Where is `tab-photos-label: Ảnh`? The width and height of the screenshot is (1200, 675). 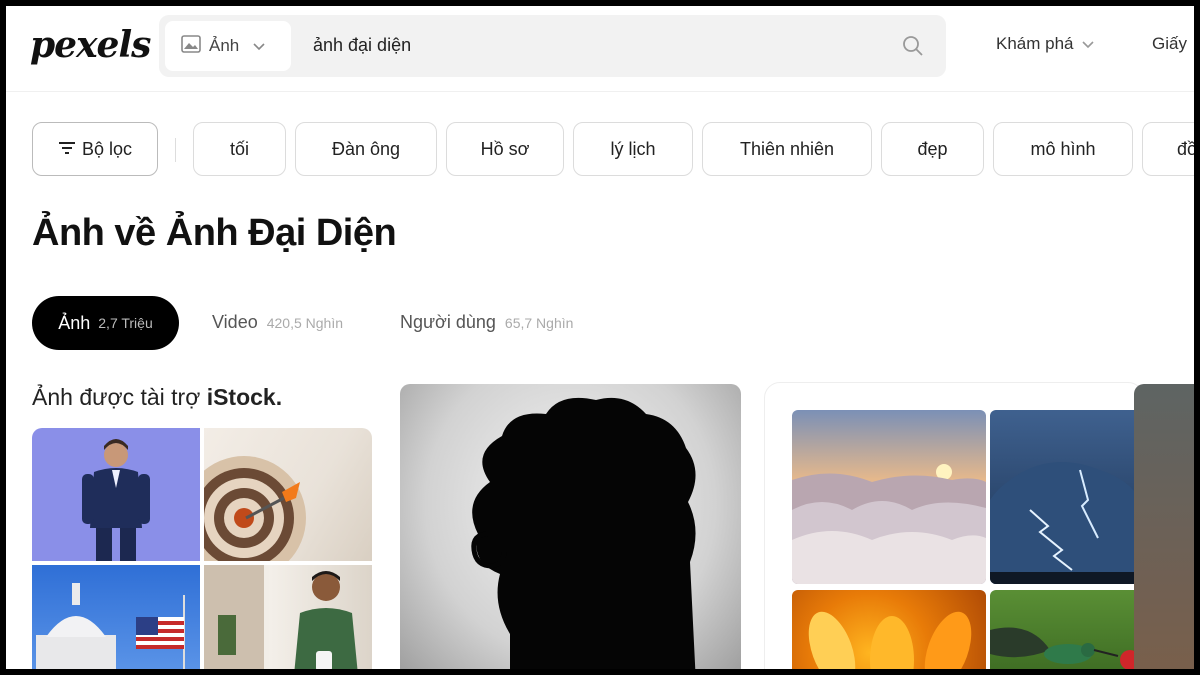 tab-photos-label: Ảnh is located at coordinates (74, 322).